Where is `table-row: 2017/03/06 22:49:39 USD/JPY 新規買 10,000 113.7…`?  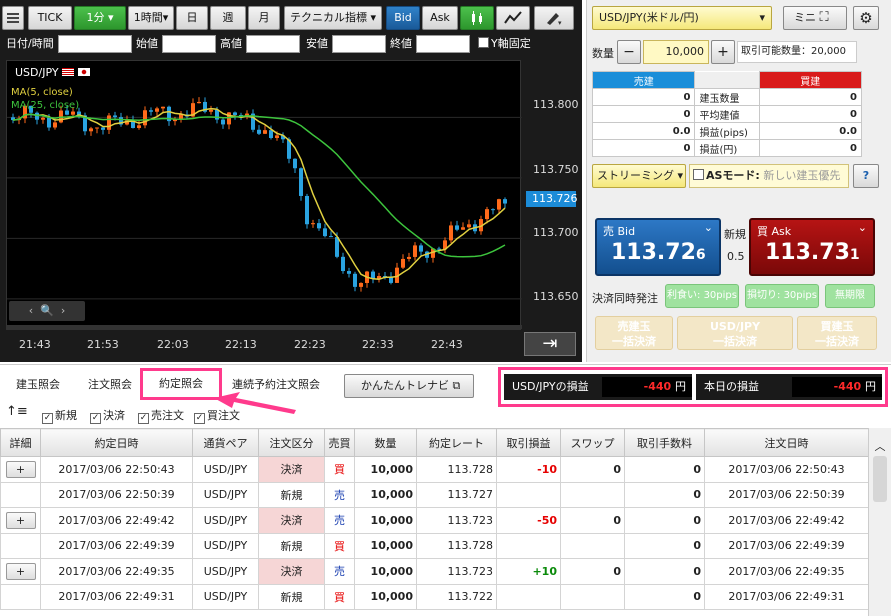 table-row: 2017/03/06 22:49:39 USD/JPY 新規買 10,000 113.7… is located at coordinates (434, 545).